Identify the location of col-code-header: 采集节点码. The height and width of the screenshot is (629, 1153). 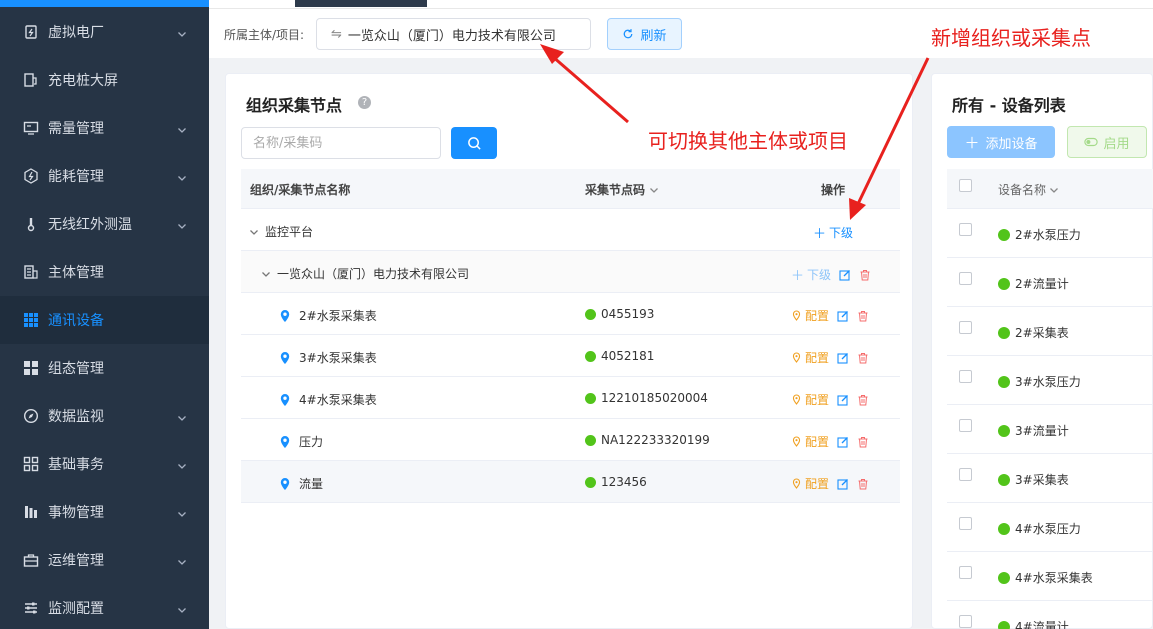
(622, 189).